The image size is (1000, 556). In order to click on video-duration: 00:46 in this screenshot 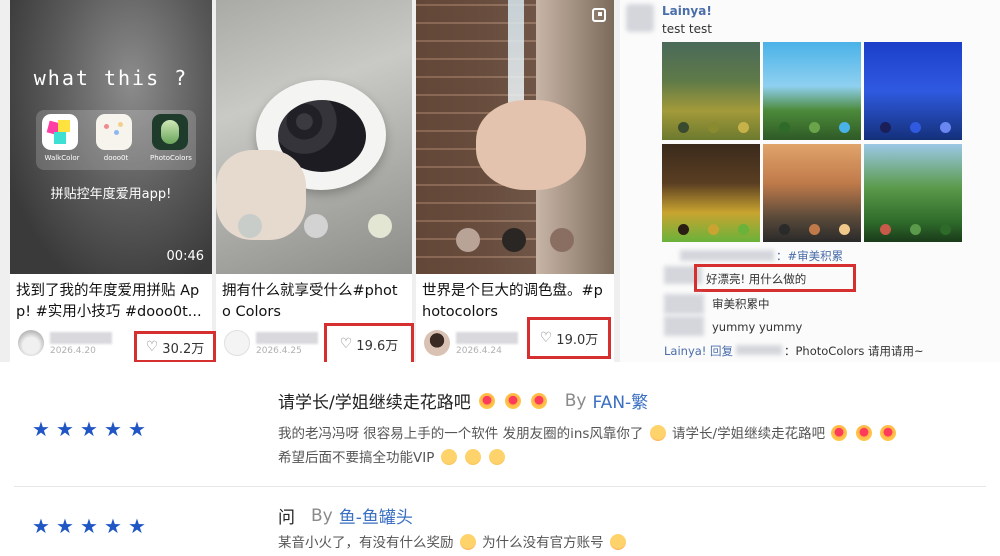, I will do `click(185, 256)`.